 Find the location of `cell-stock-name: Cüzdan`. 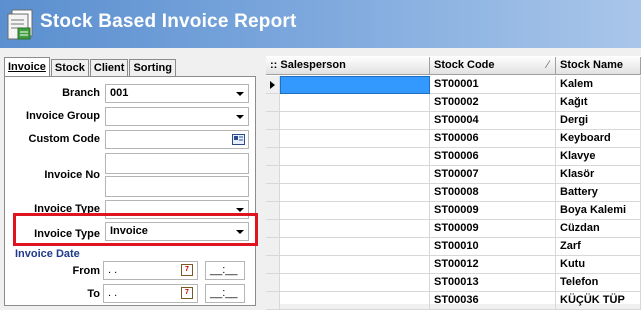

cell-stock-name: Cüzdan is located at coordinates (598, 229).